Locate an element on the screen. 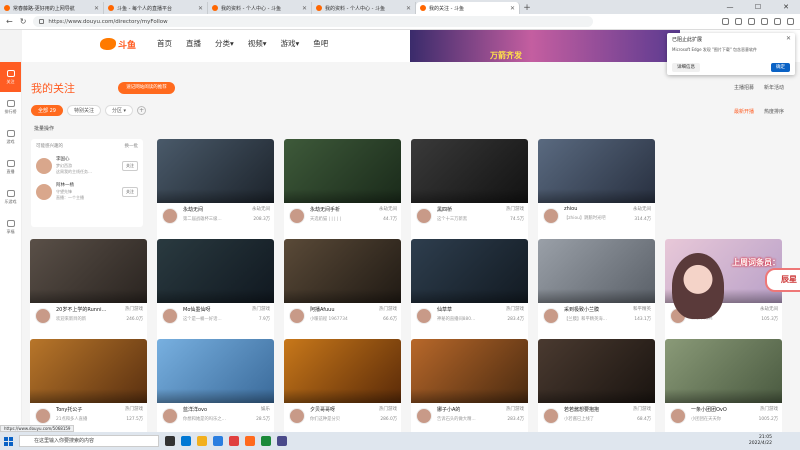  ok-button: 确定 is located at coordinates (780, 67).